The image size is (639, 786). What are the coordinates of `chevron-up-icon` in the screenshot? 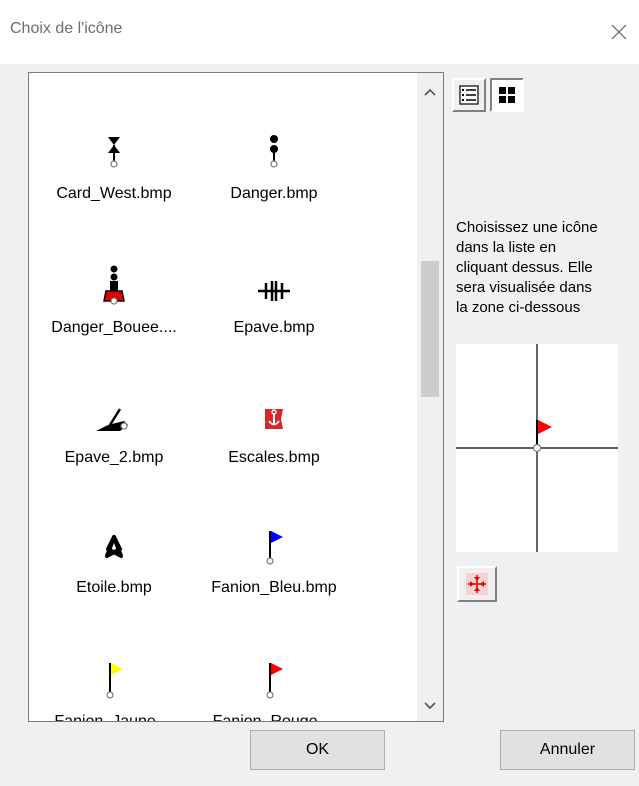 It's located at (430, 92).